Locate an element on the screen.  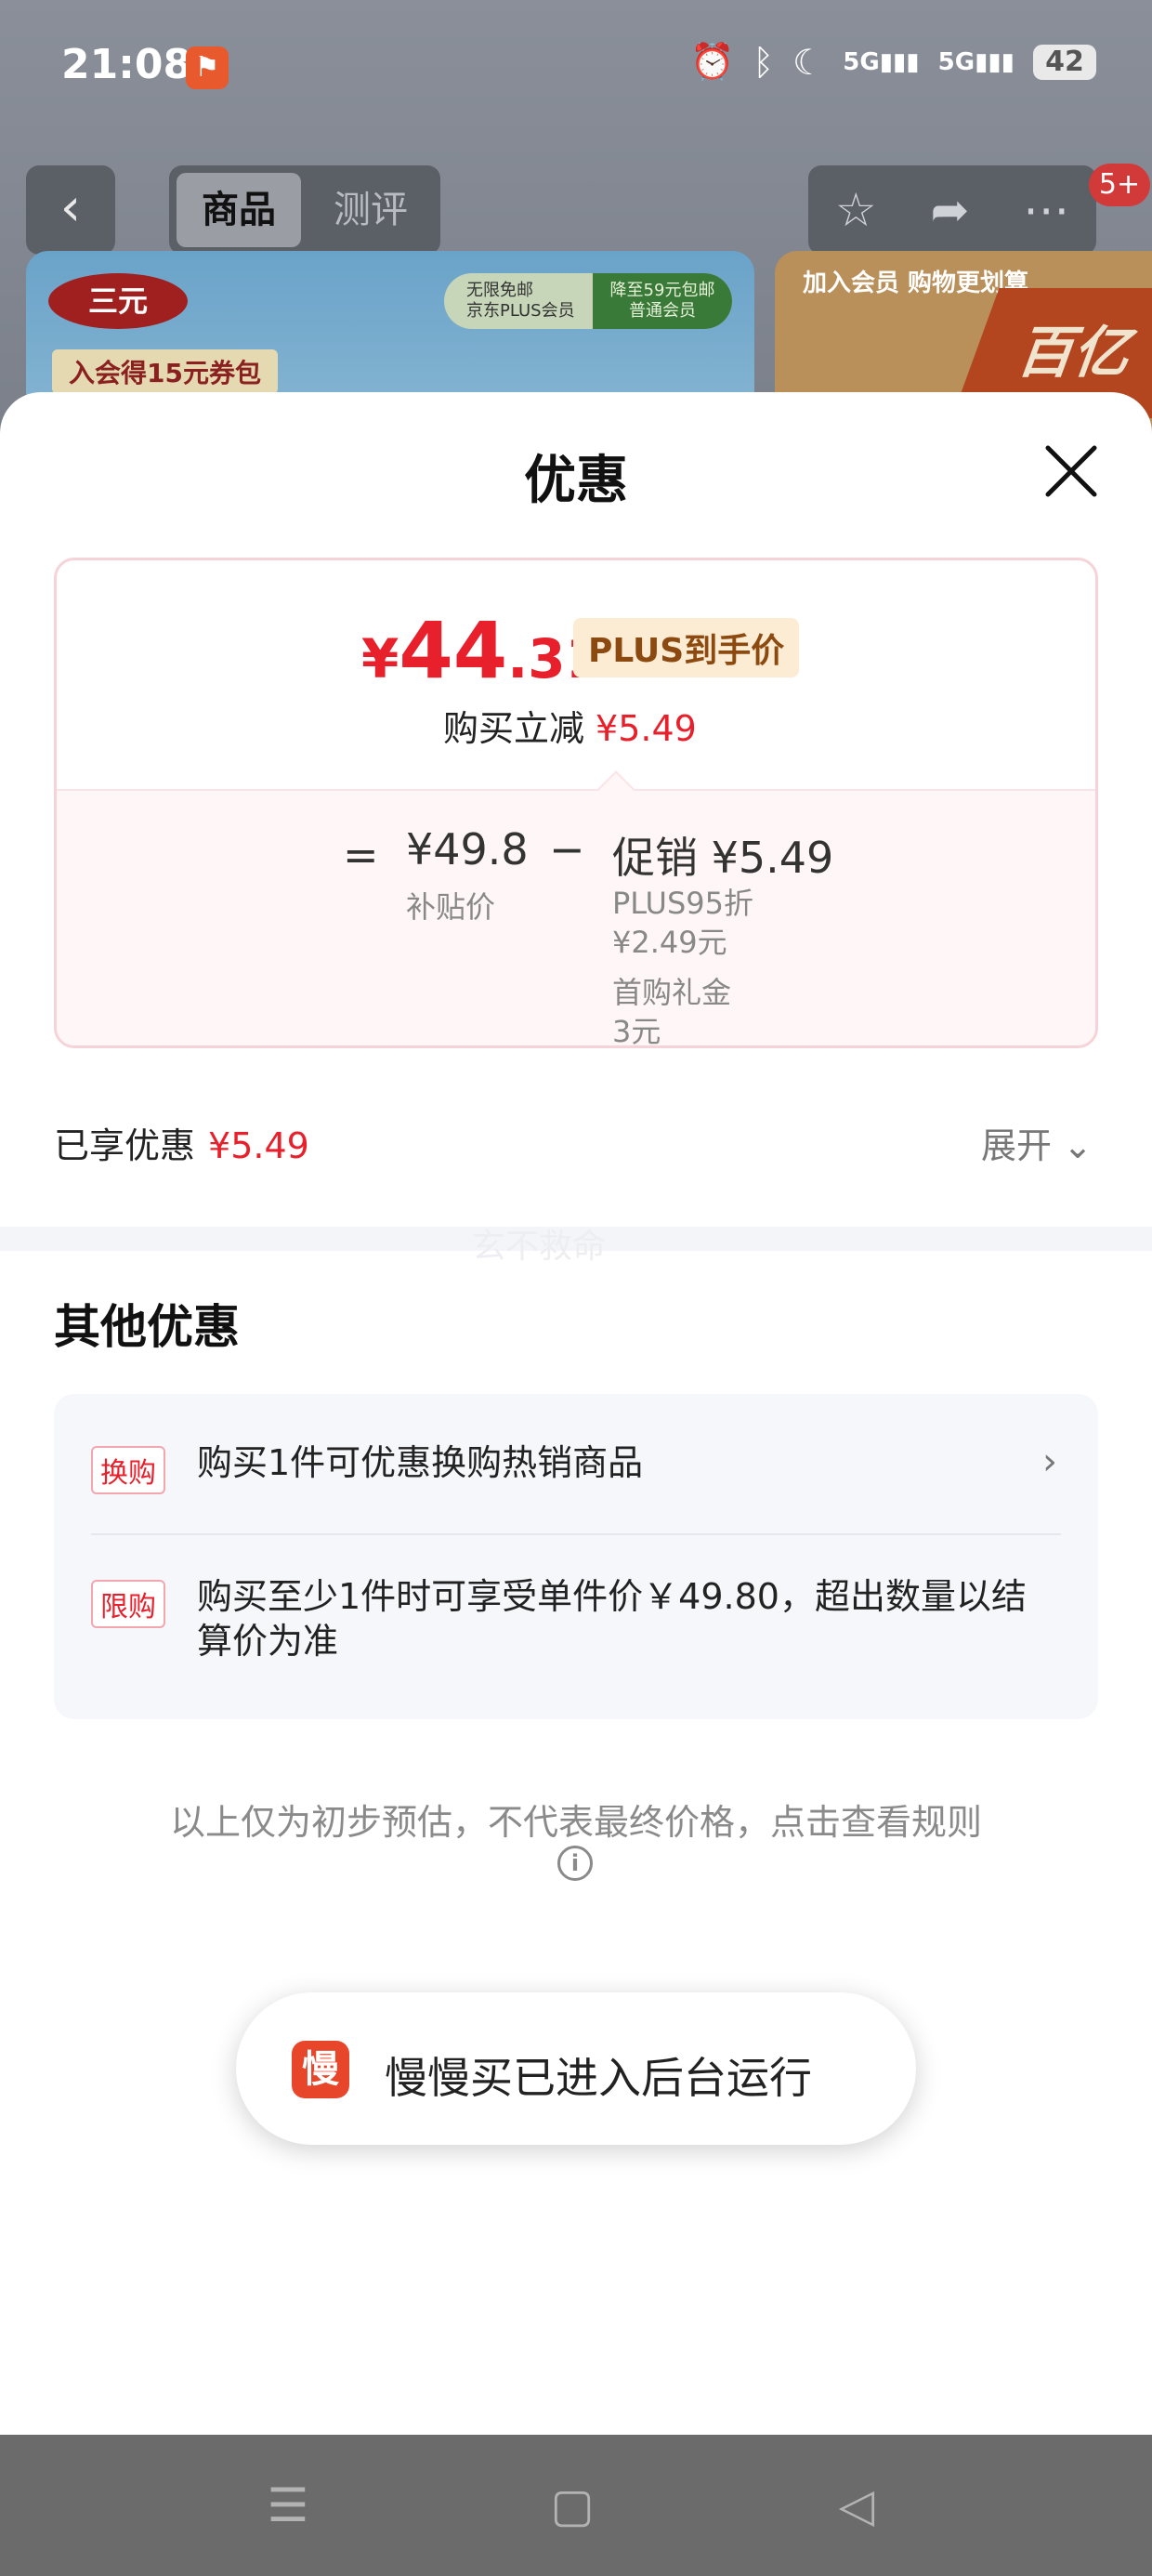
star-icon: ☆ is located at coordinates (856, 210).